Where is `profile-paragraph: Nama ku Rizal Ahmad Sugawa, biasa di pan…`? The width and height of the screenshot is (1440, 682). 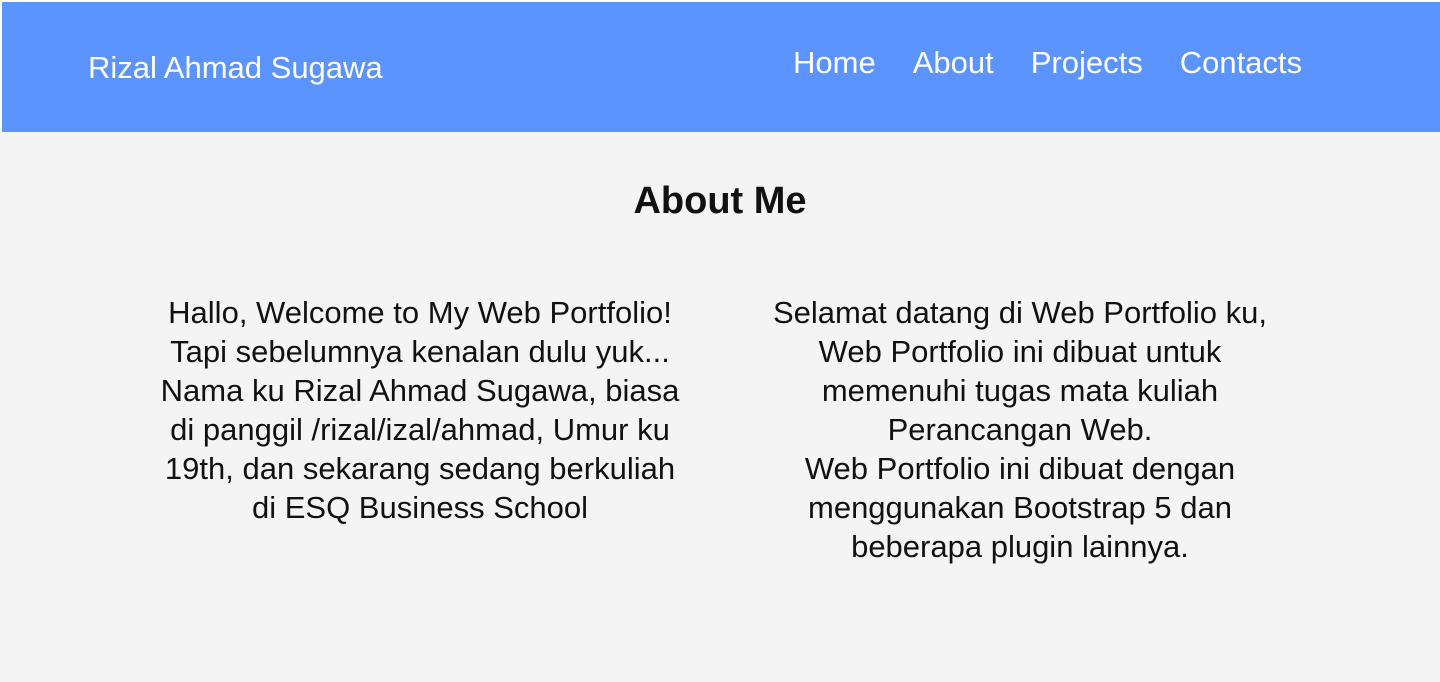 profile-paragraph: Nama ku Rizal Ahmad Sugawa, biasa di pan… is located at coordinates (420, 449).